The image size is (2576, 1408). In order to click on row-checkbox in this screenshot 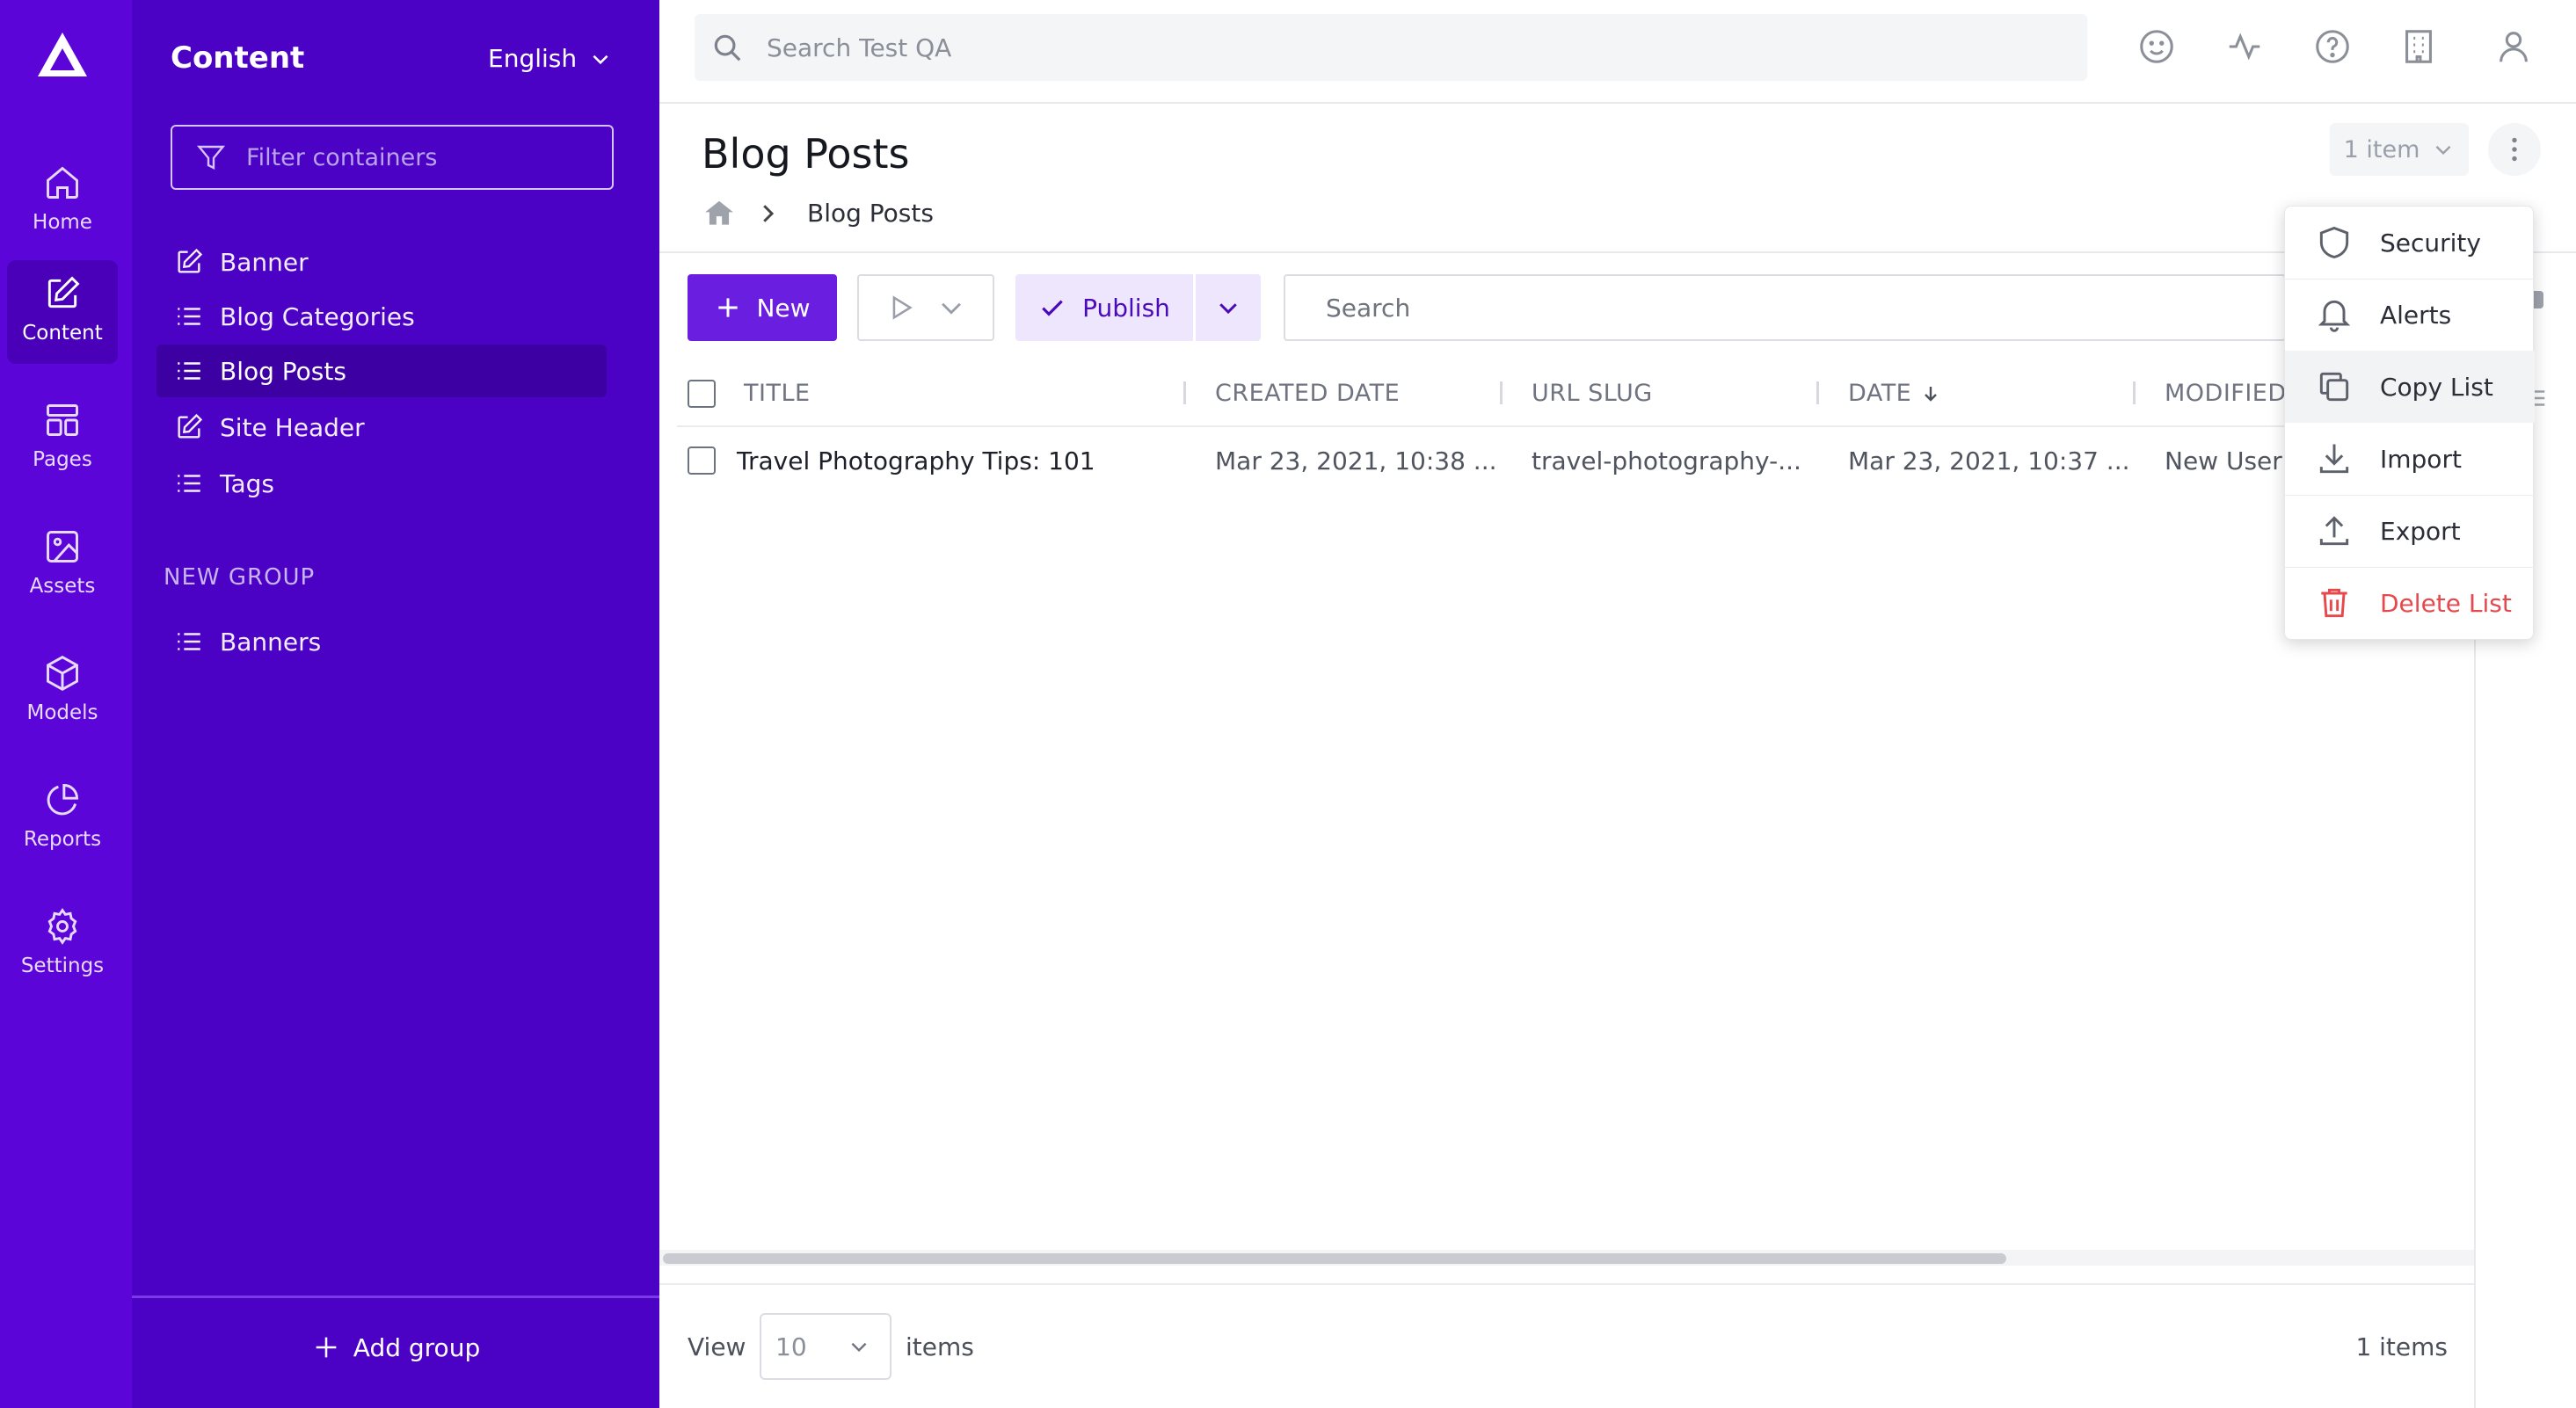, I will do `click(702, 461)`.